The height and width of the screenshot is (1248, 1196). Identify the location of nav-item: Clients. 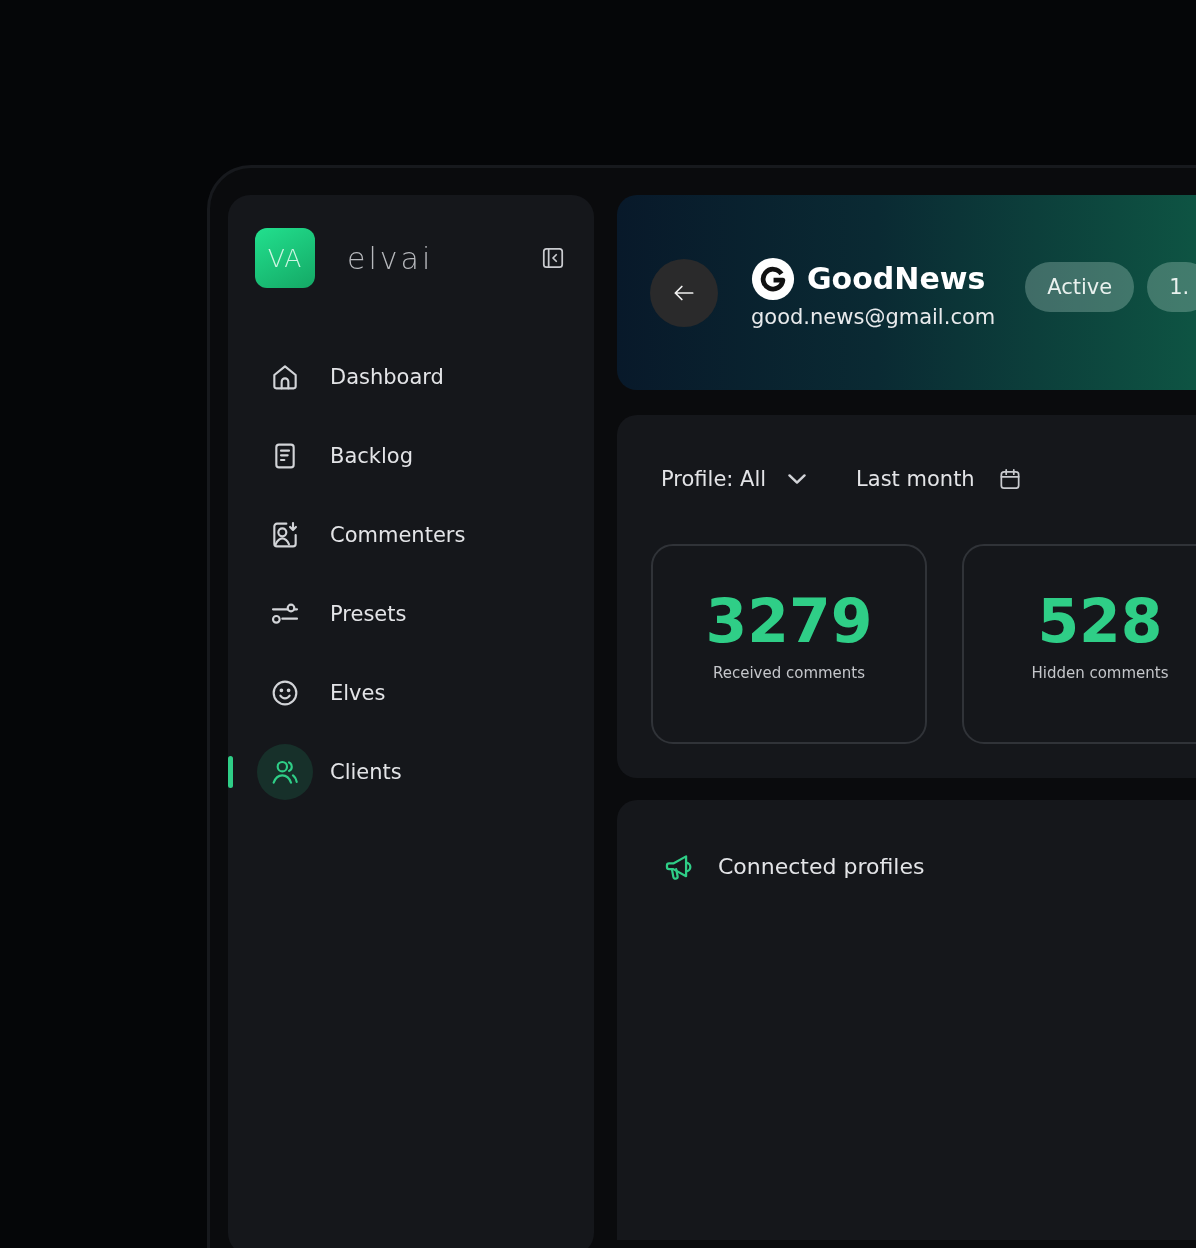
(411, 772).